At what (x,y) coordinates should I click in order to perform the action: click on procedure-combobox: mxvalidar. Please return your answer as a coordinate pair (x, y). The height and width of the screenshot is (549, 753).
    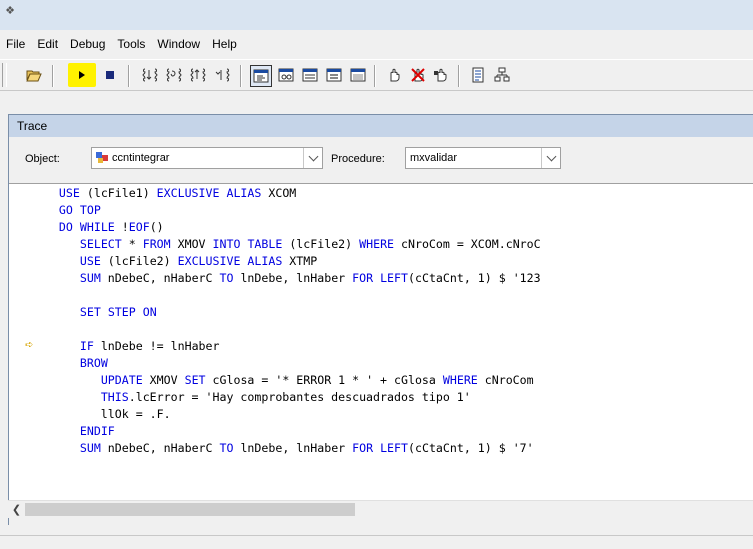
    Looking at the image, I should click on (483, 158).